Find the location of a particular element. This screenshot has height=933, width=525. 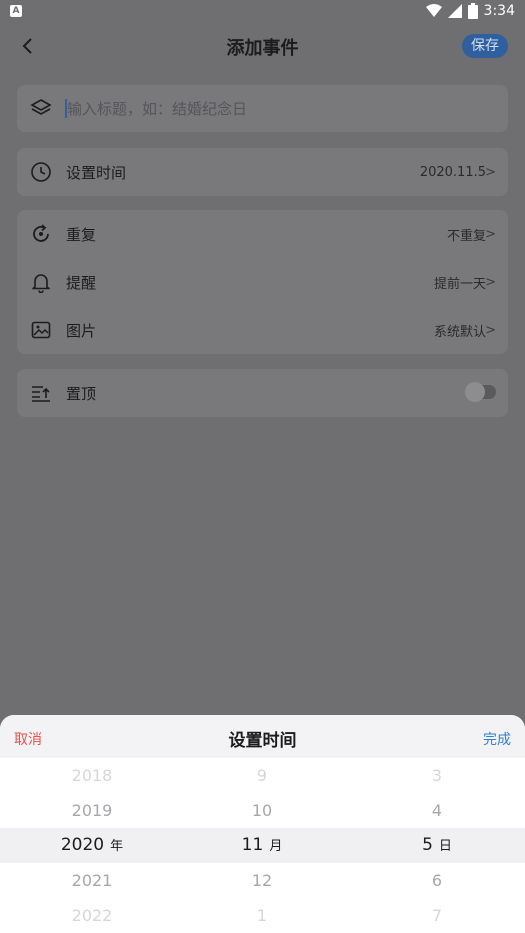

day-unit: 日 is located at coordinates (445, 846).